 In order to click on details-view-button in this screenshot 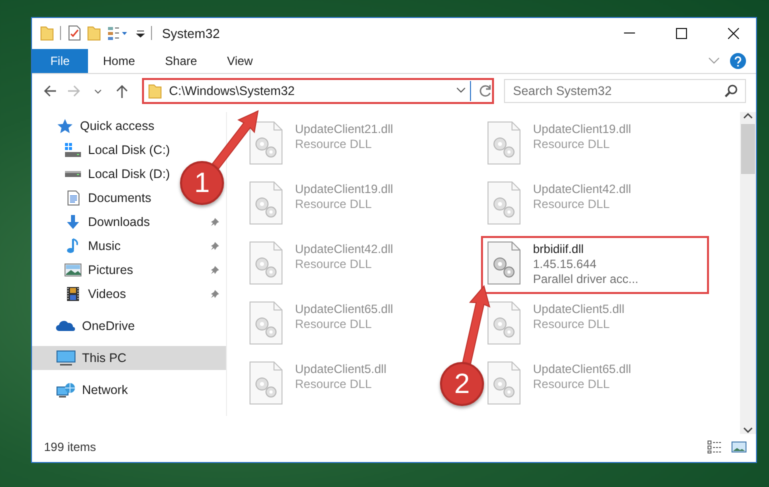, I will do `click(715, 447)`.